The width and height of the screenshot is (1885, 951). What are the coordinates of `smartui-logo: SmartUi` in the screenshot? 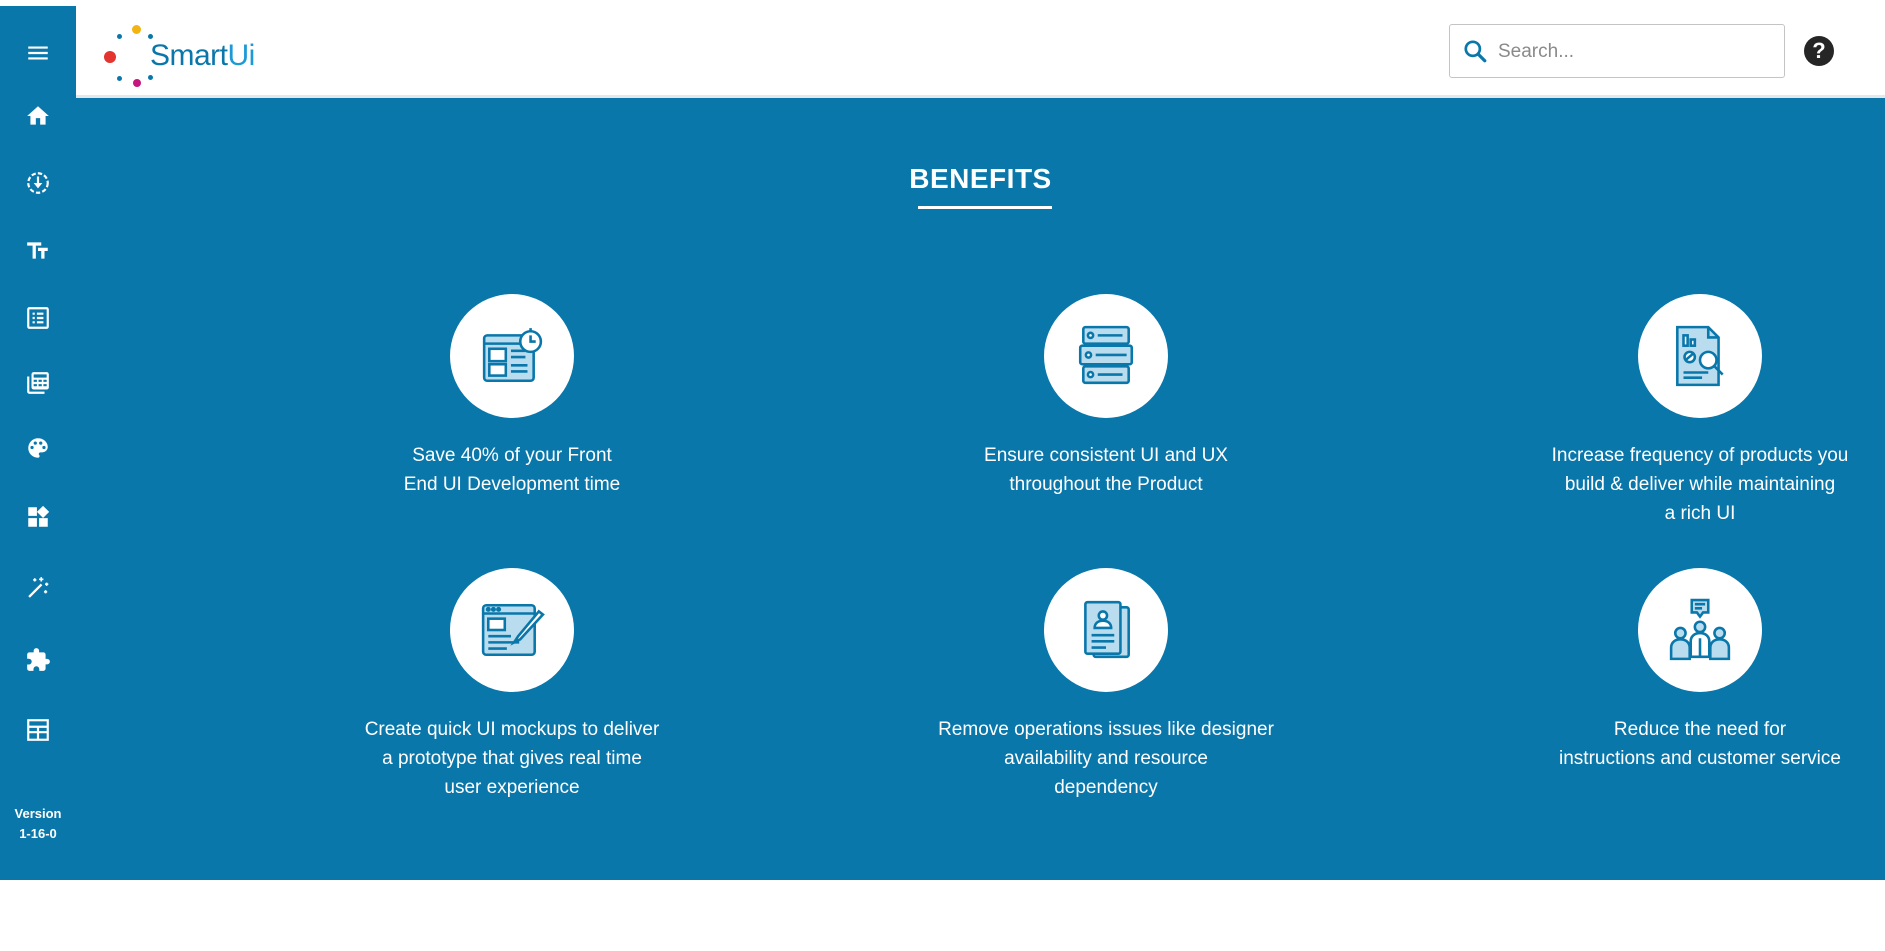 It's located at (177, 53).